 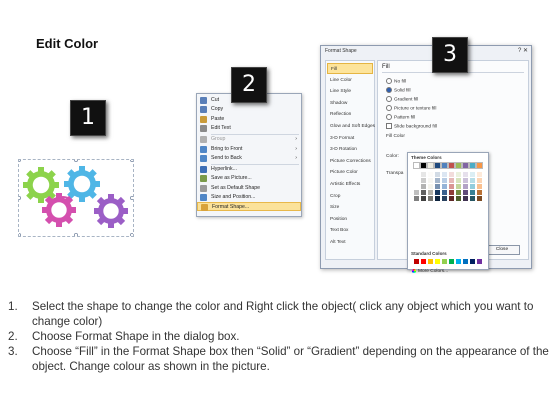 What do you see at coordinates (389, 126) in the screenshot?
I see `checkbox` at bounding box center [389, 126].